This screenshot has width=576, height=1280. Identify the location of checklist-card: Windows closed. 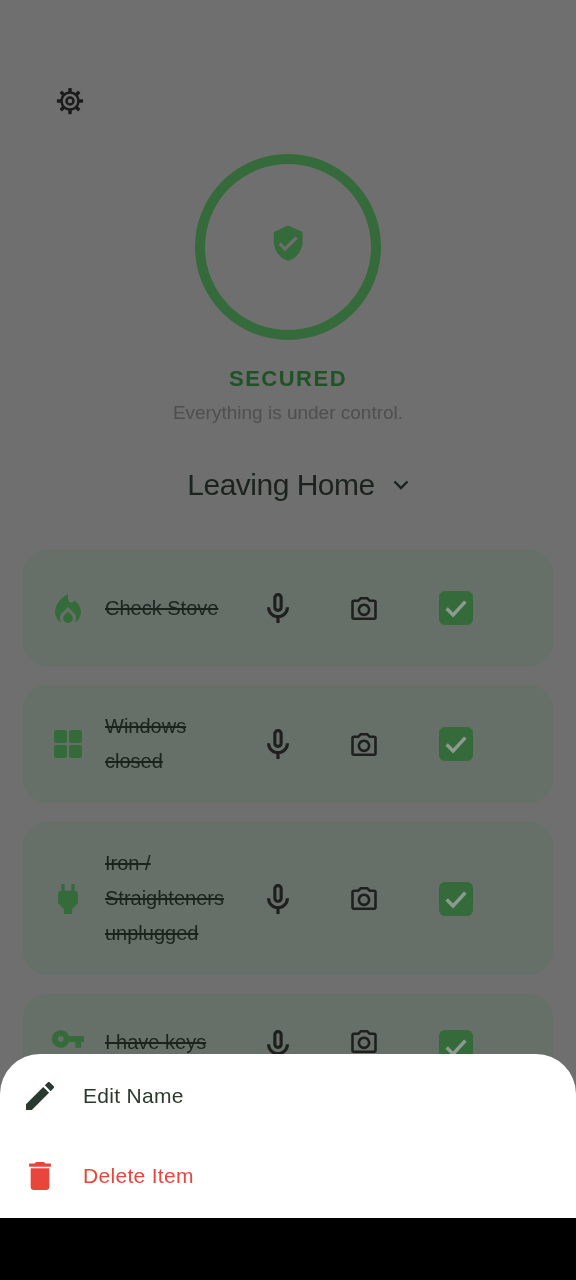
(288, 744).